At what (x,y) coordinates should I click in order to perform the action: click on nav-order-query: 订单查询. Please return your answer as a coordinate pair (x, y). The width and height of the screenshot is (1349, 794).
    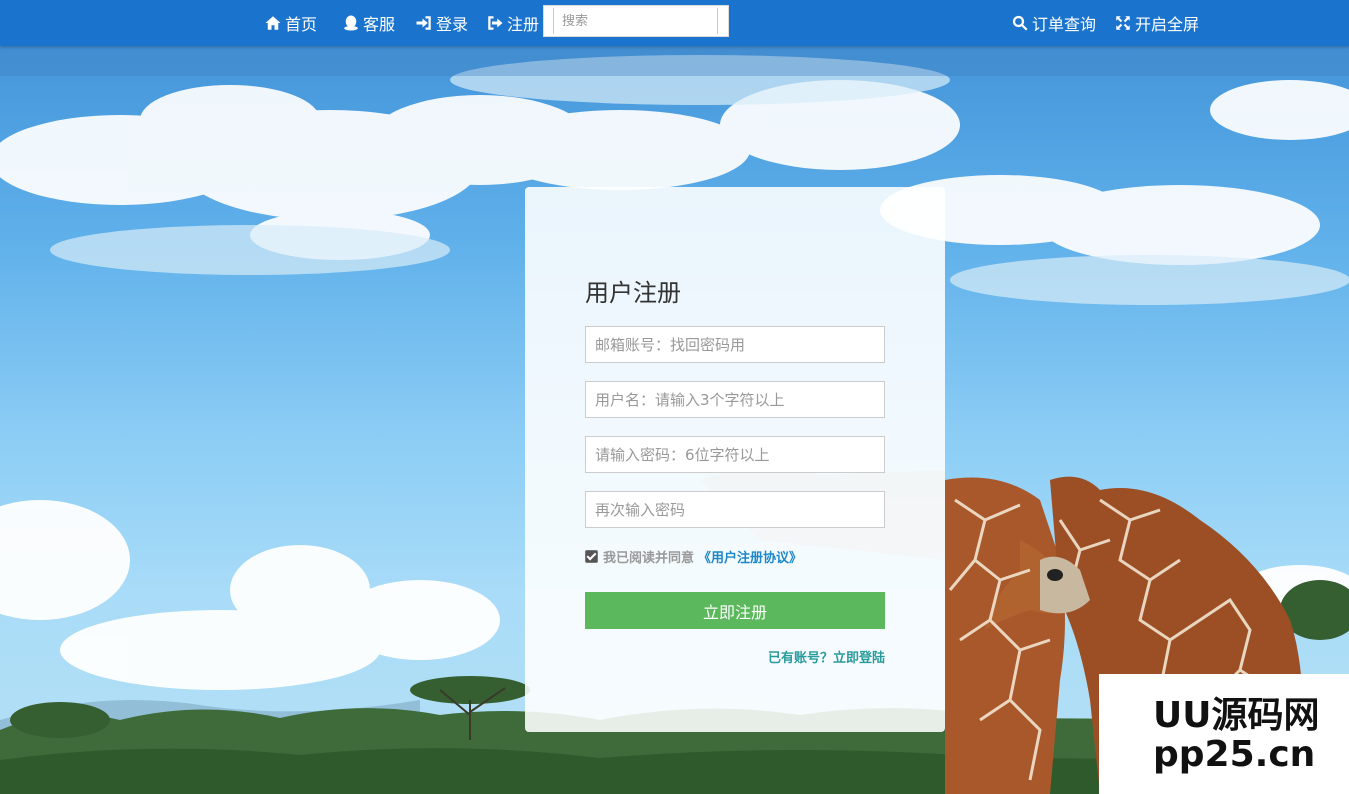
    Looking at the image, I should click on (1053, 23).